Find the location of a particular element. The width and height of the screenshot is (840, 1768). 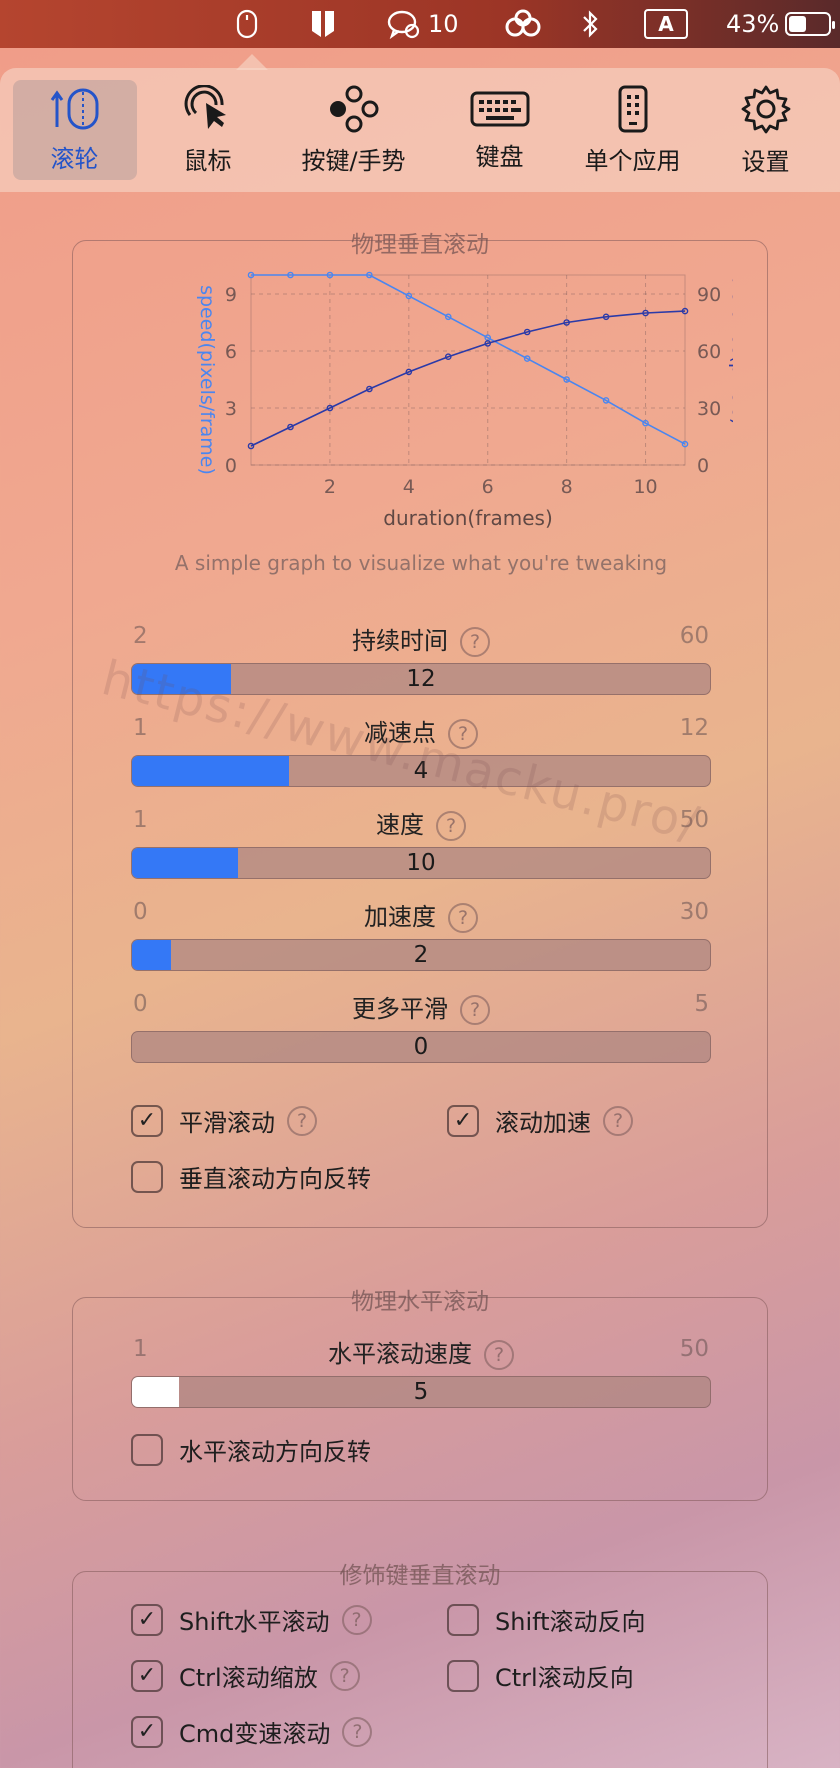

input-method-indicator: A is located at coordinates (666, 24).